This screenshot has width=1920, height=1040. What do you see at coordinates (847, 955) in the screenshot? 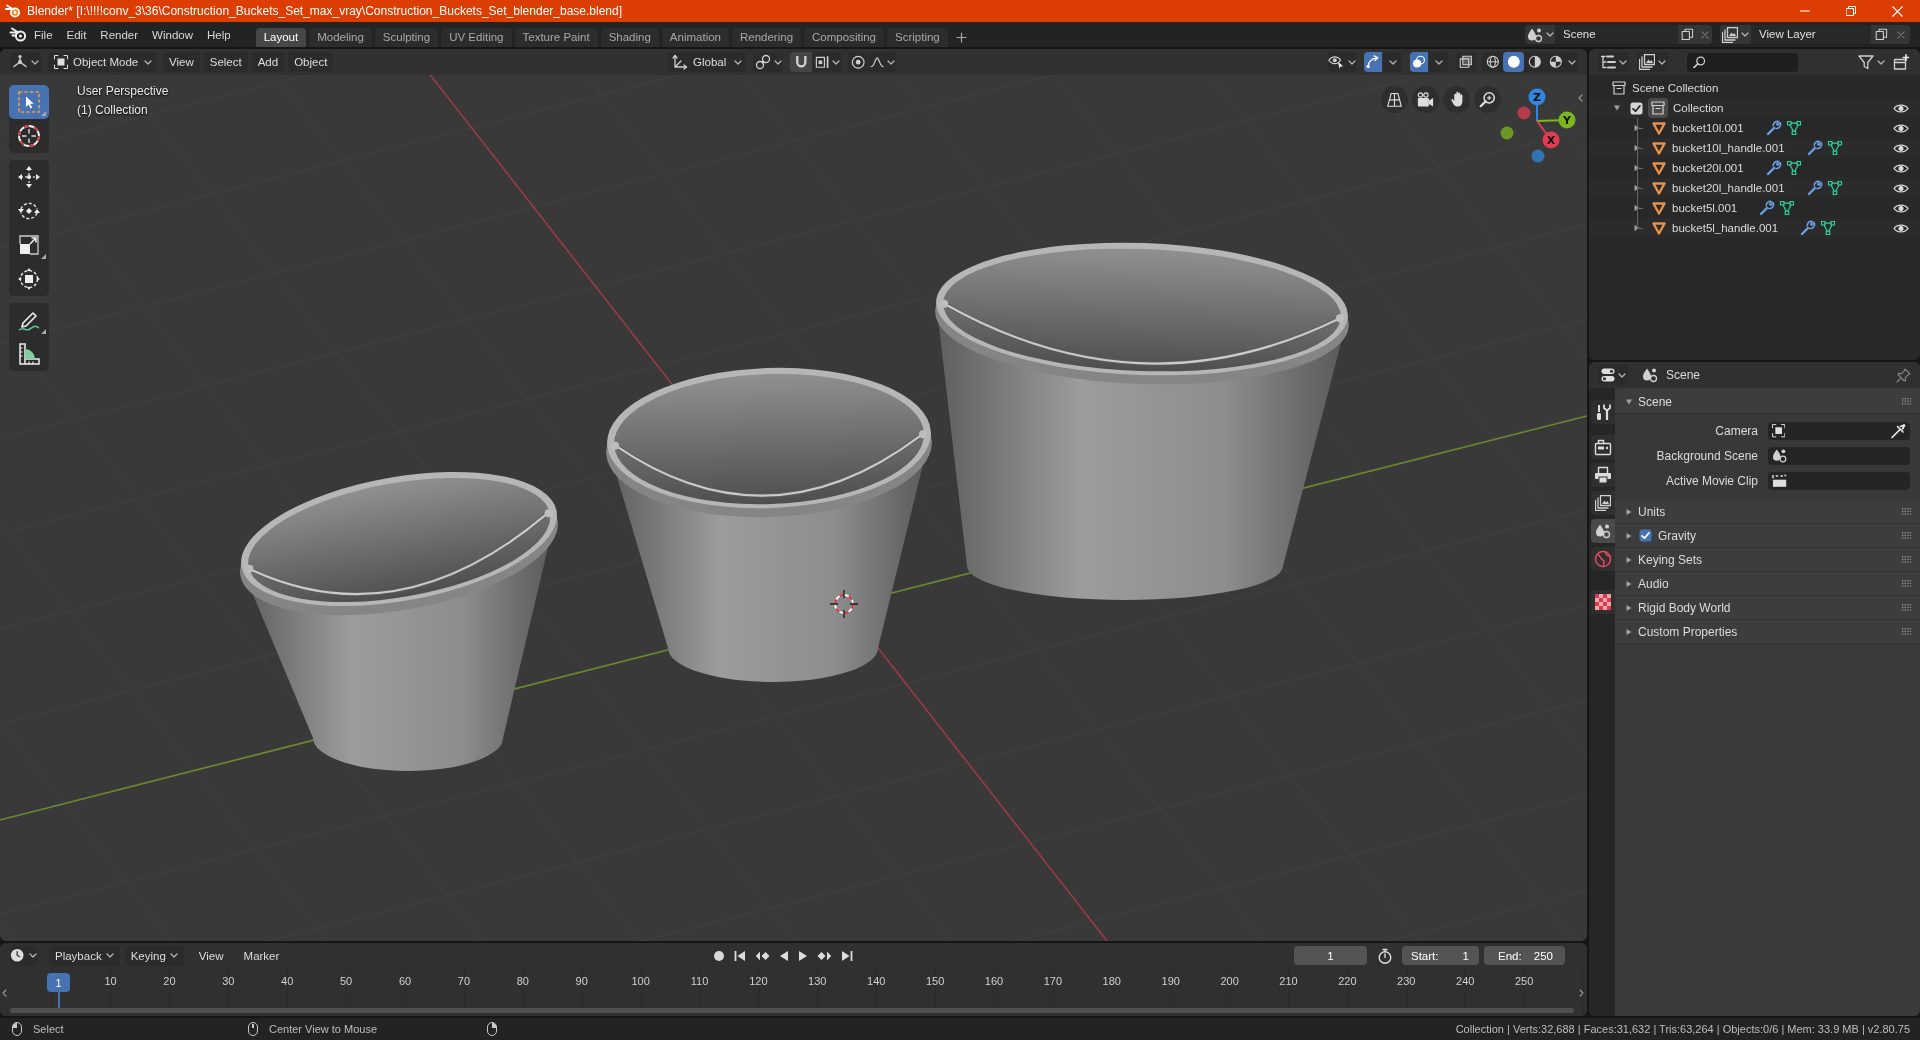
I see `jump-to-end-icon` at bounding box center [847, 955].